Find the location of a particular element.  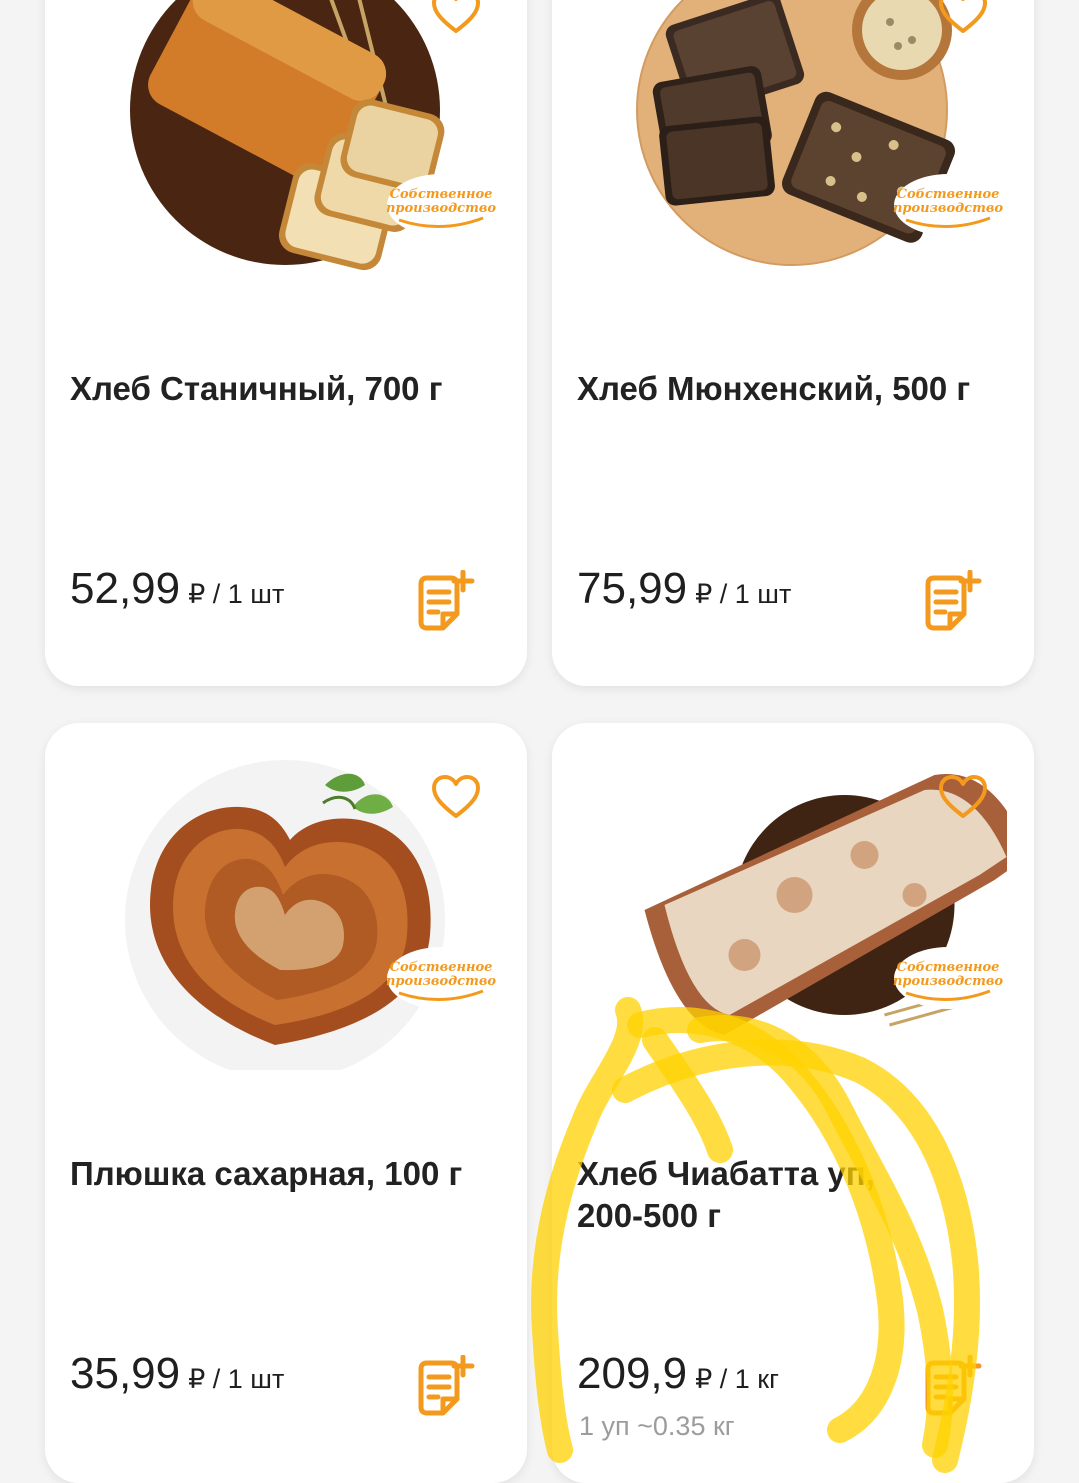

pack-weight-info: 1 уп ~0.35 кг is located at coordinates (657, 1426).